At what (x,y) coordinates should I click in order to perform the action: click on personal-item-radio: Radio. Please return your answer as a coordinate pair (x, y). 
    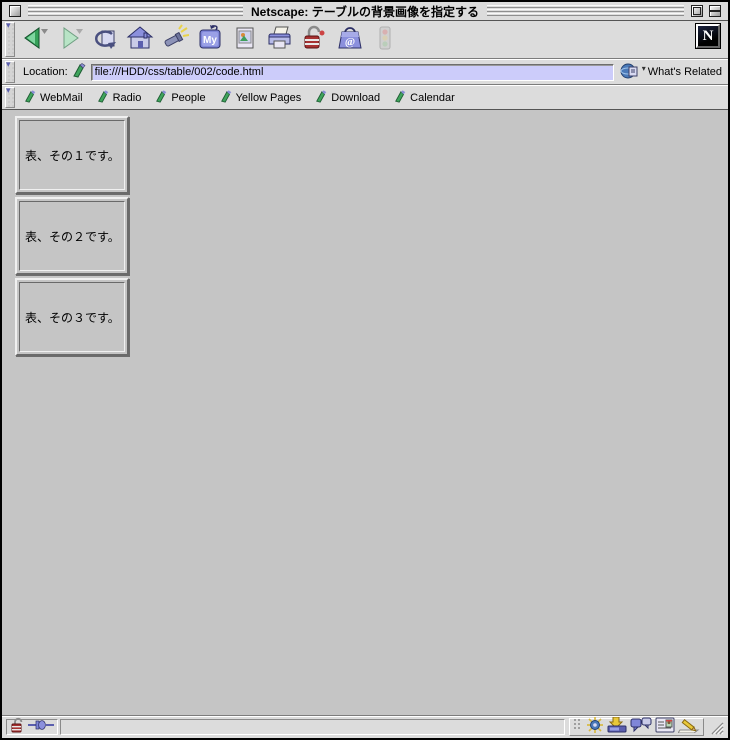
    Looking at the image, I should click on (119, 97).